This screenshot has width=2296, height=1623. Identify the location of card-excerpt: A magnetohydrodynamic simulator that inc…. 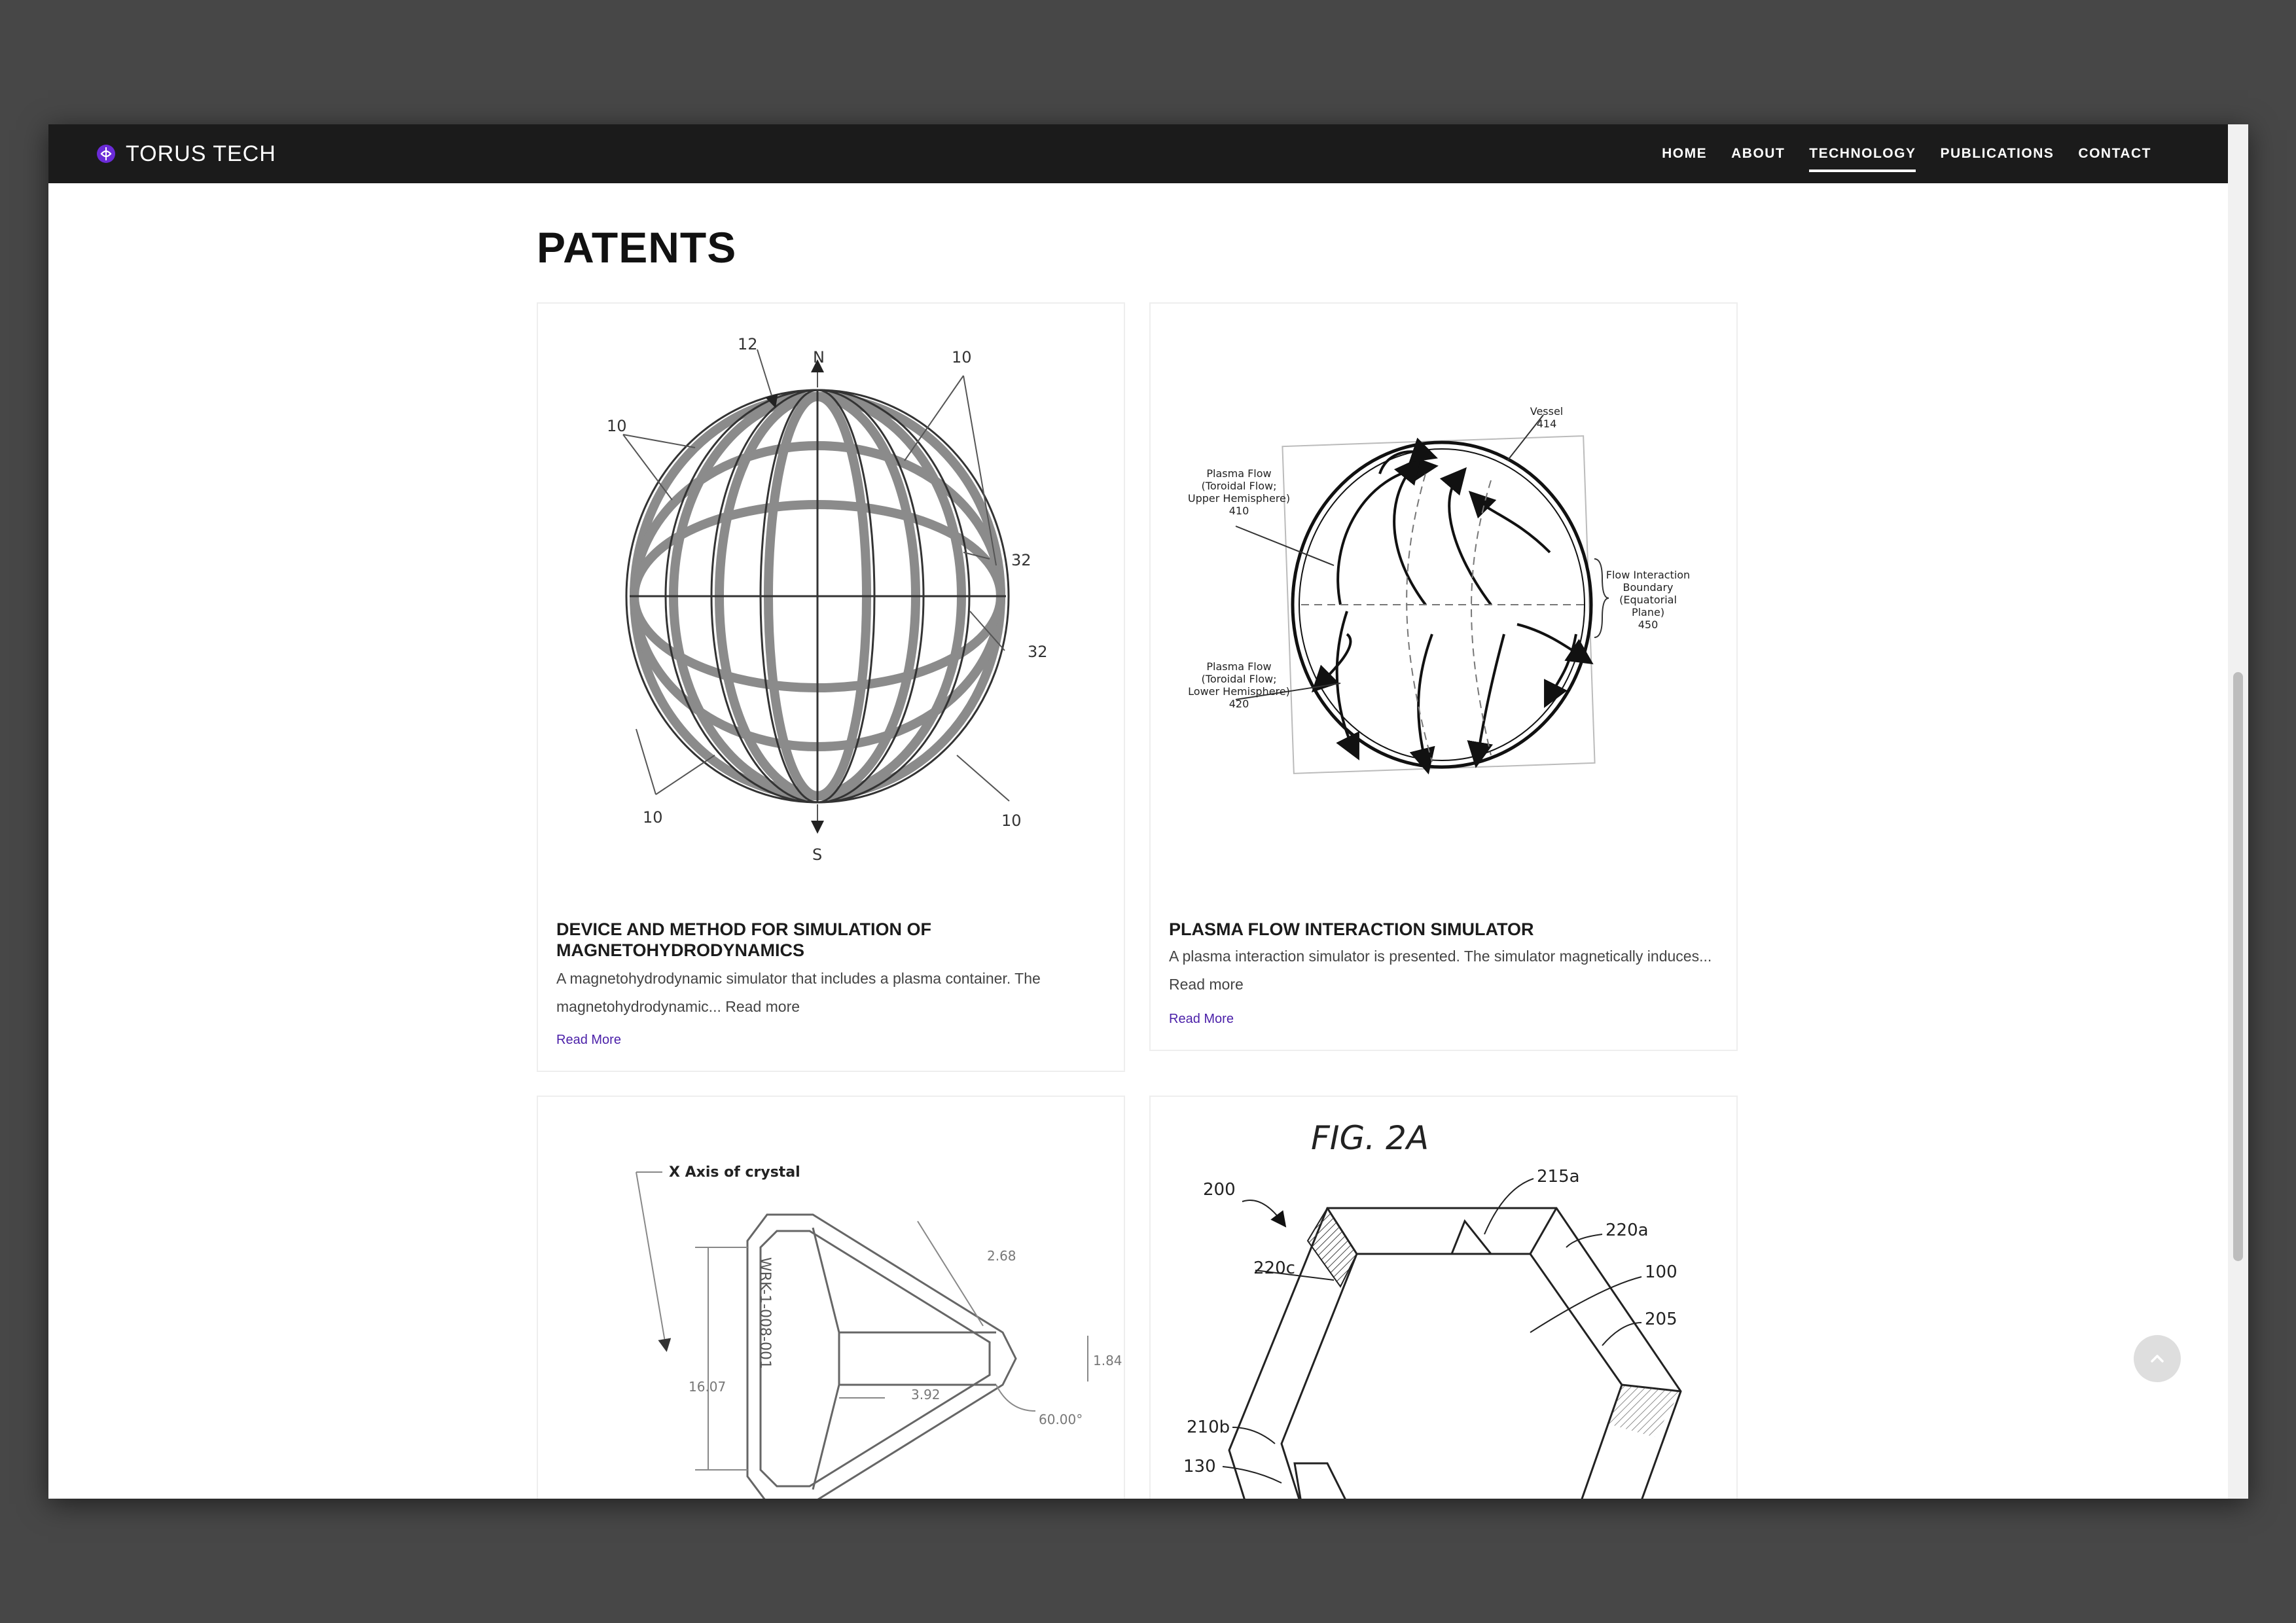
(798, 993).